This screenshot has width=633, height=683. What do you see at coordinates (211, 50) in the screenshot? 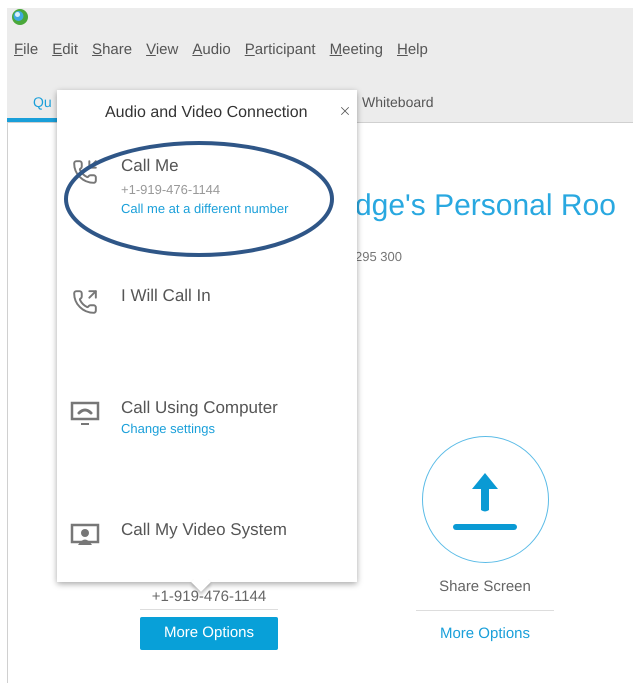
I see `menu-item: Audio` at bounding box center [211, 50].